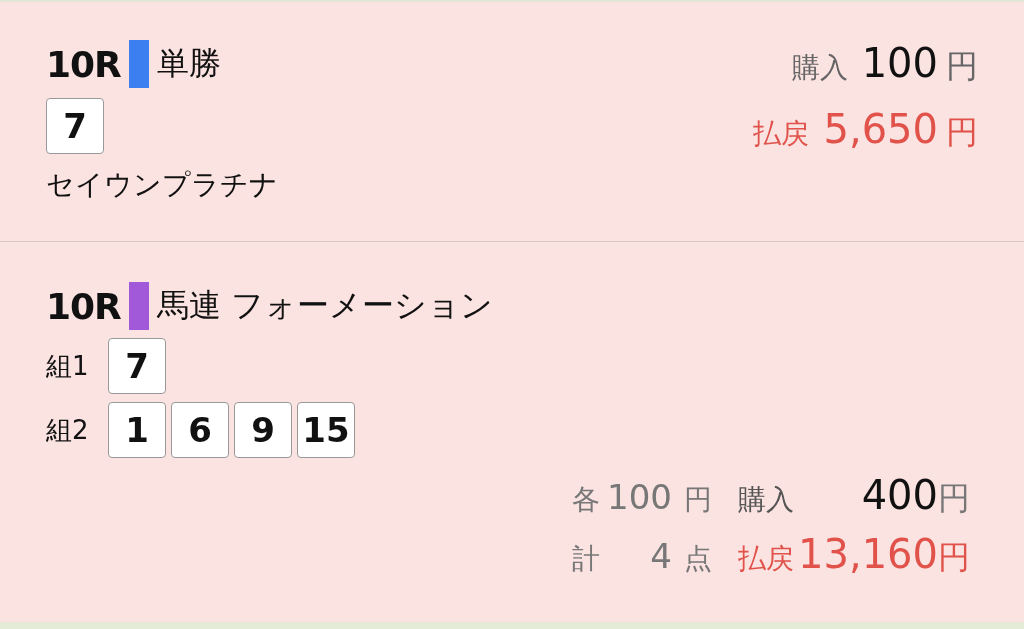 The height and width of the screenshot is (629, 1024). What do you see at coordinates (899, 495) in the screenshot?
I see `purchase-amount: 400` at bounding box center [899, 495].